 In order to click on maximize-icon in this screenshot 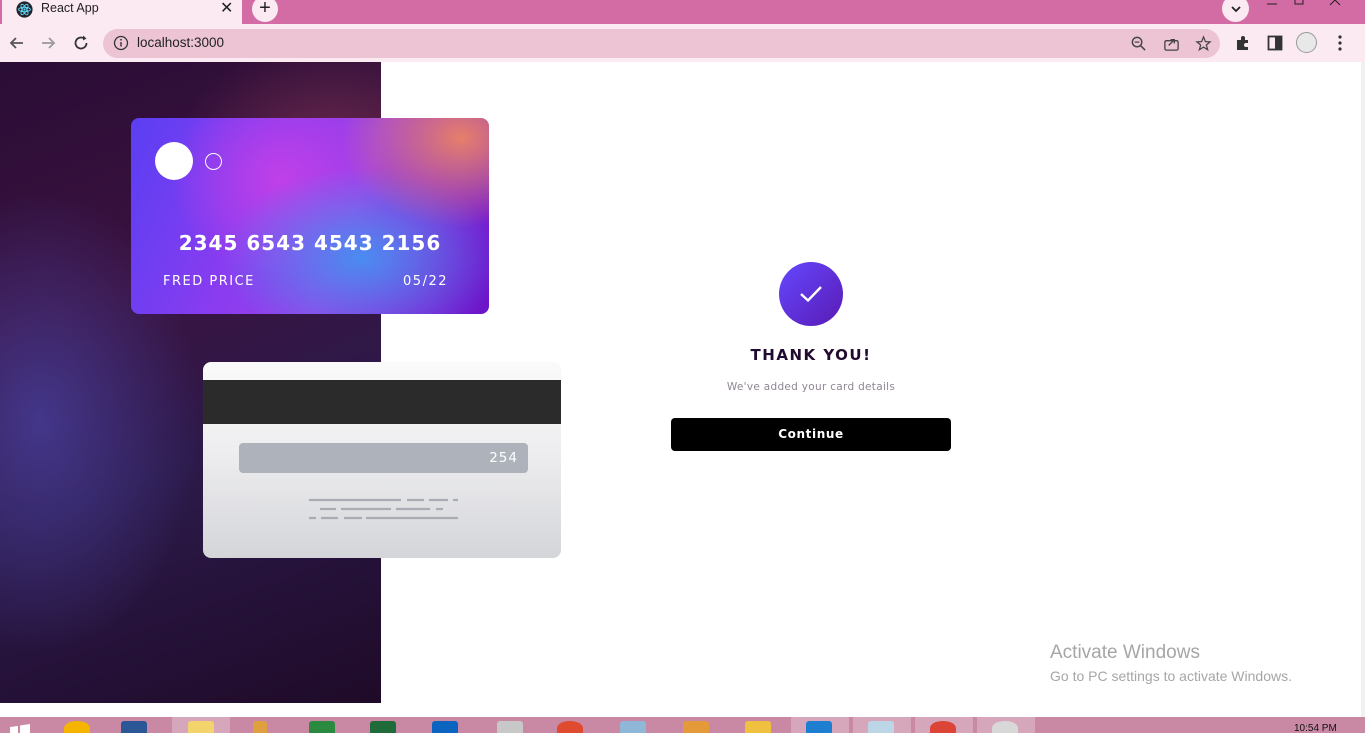, I will do `click(1299, 3)`.